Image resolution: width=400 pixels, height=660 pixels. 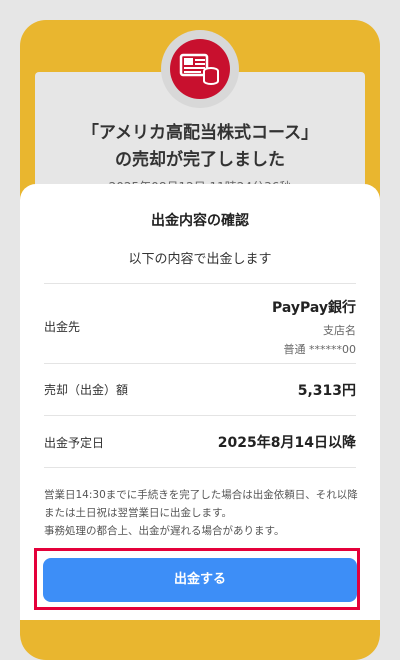 What do you see at coordinates (200, 147) in the screenshot?
I see `completion-title: 「アメリカ高配当株式コース」 の売却が完了しました` at bounding box center [200, 147].